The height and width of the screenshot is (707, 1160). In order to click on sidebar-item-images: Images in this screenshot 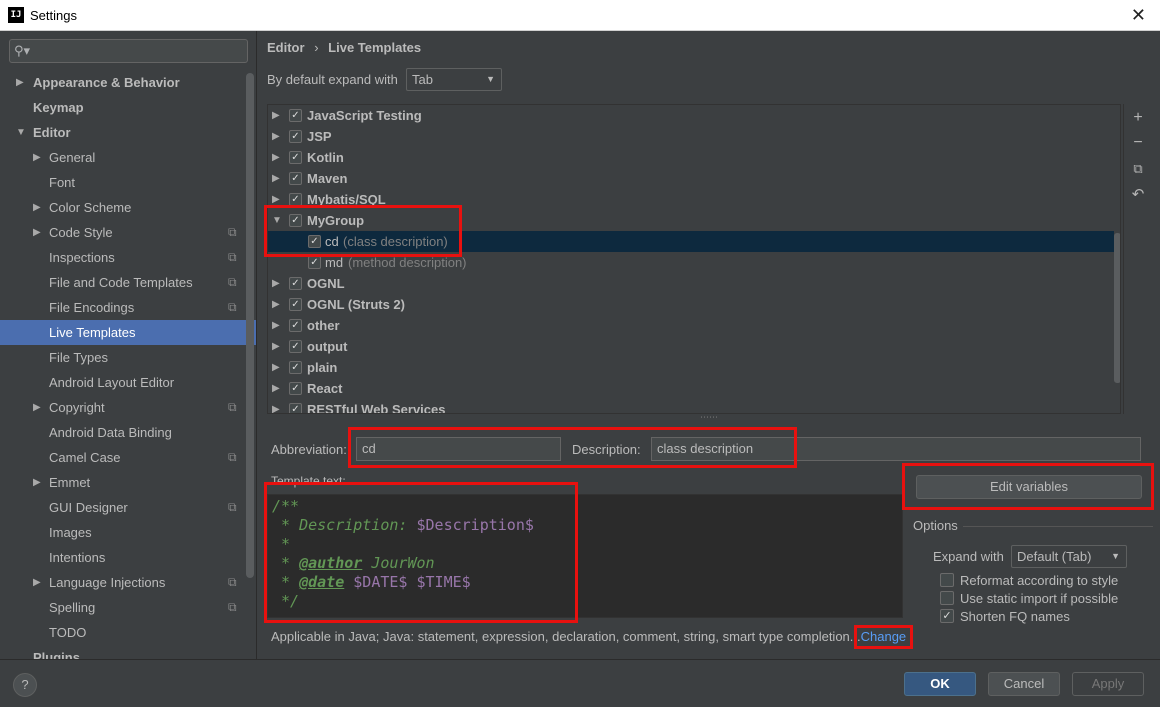, I will do `click(122, 532)`.